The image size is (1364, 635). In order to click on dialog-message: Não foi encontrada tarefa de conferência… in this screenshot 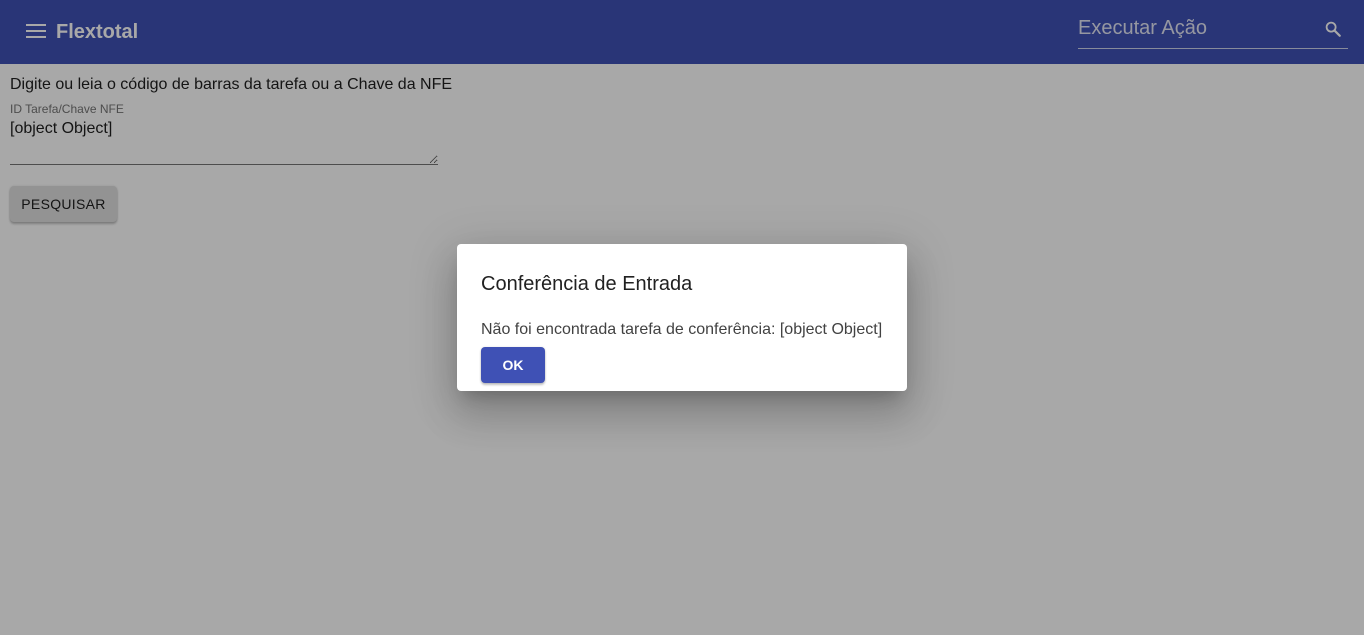, I will do `click(682, 329)`.